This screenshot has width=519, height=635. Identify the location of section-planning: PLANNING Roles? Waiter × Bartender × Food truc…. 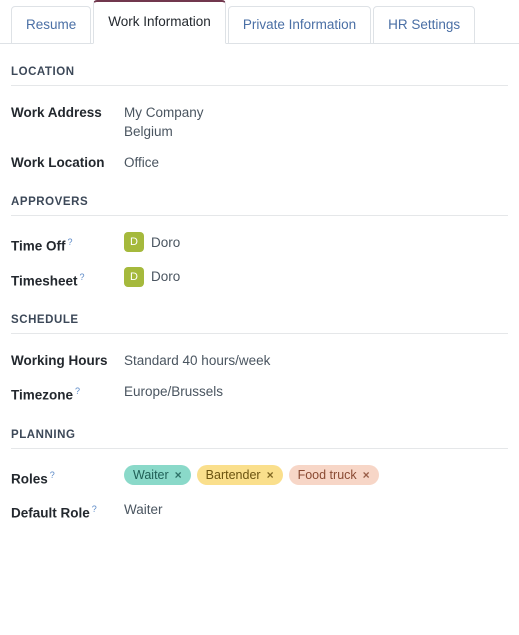
(259, 476).